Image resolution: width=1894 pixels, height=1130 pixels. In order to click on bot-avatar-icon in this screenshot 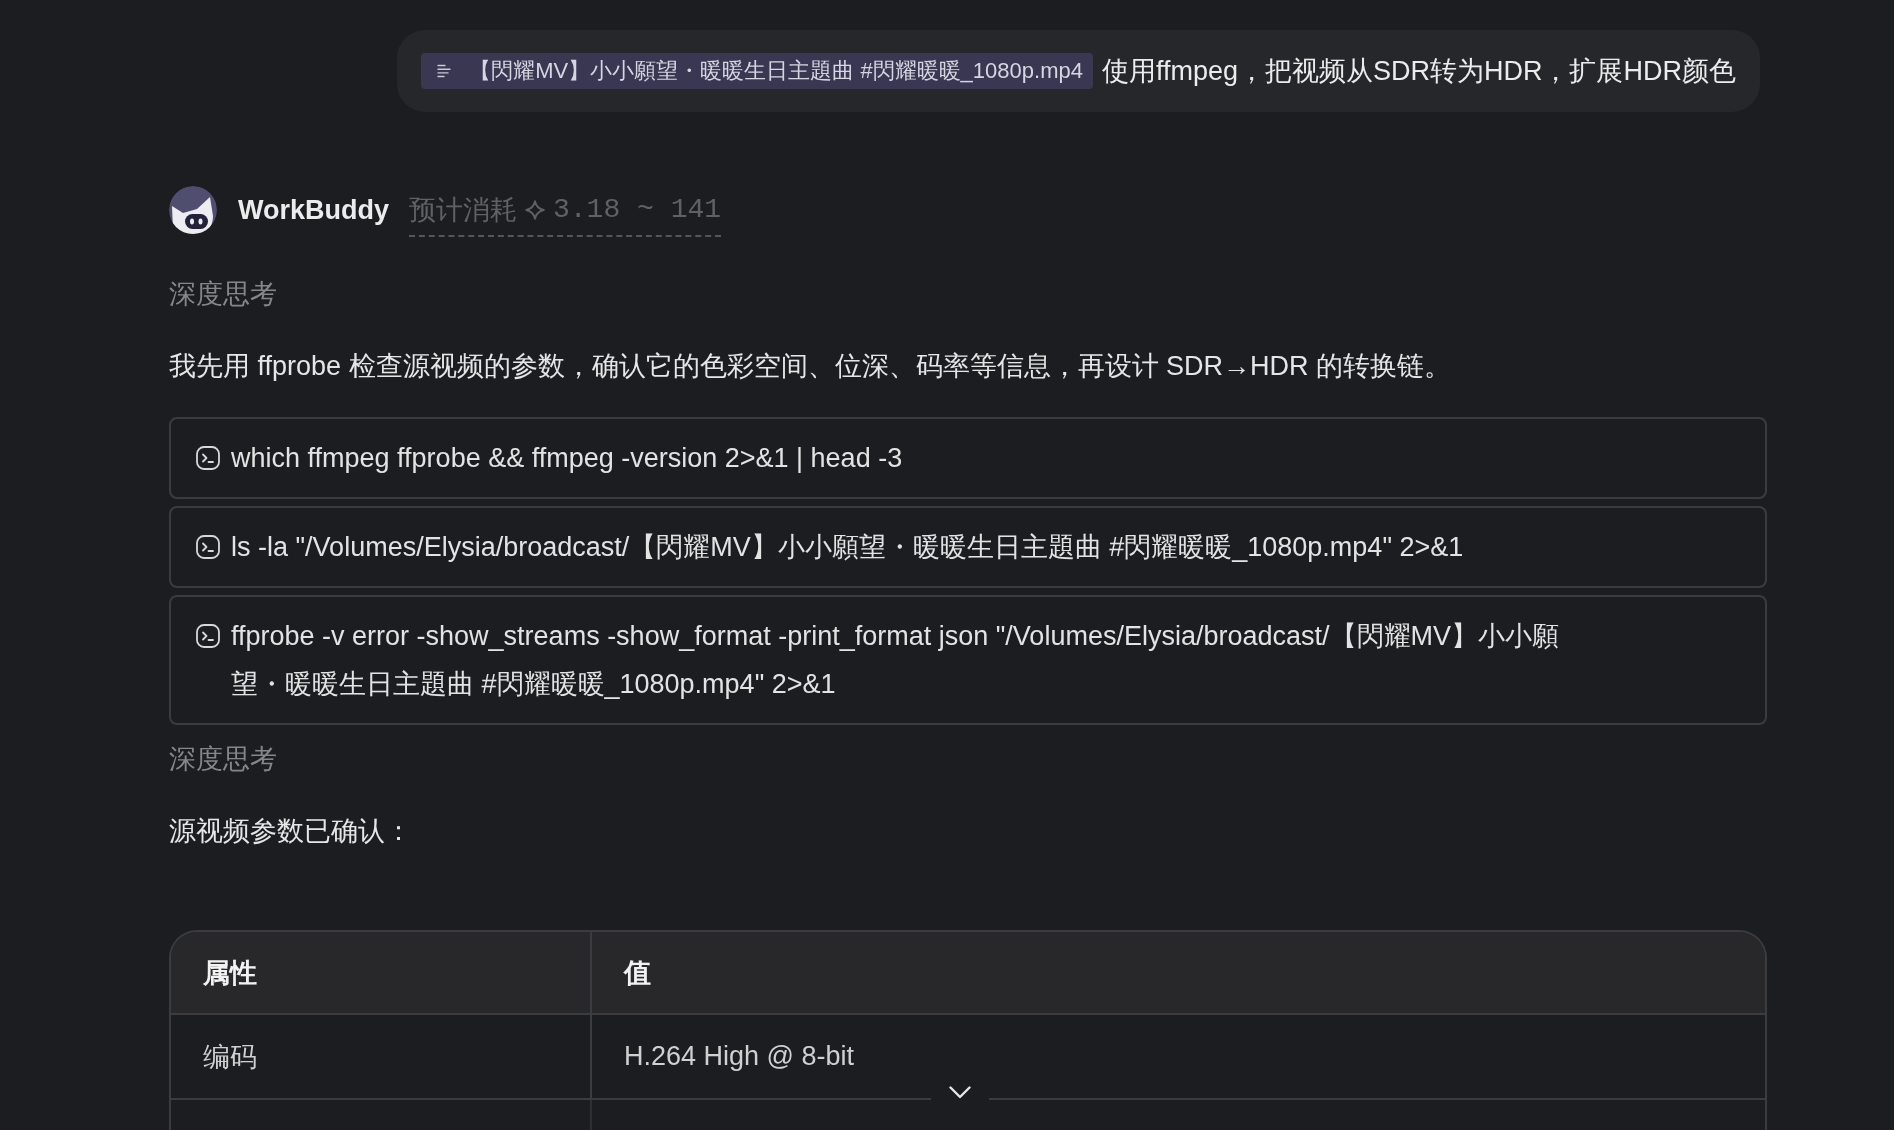, I will do `click(193, 210)`.